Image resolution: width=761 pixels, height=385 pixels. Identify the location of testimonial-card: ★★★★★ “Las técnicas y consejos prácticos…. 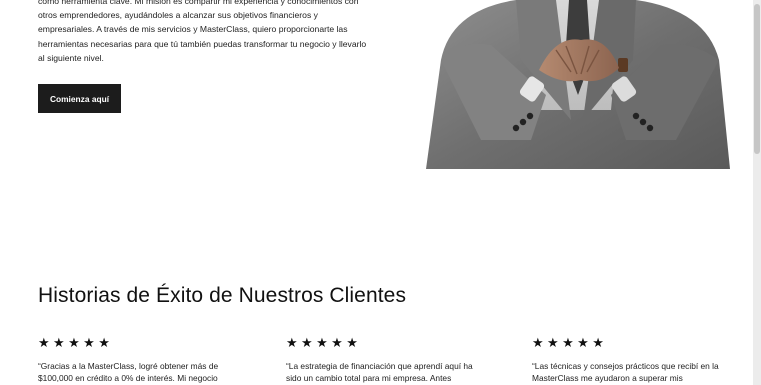
(632, 360).